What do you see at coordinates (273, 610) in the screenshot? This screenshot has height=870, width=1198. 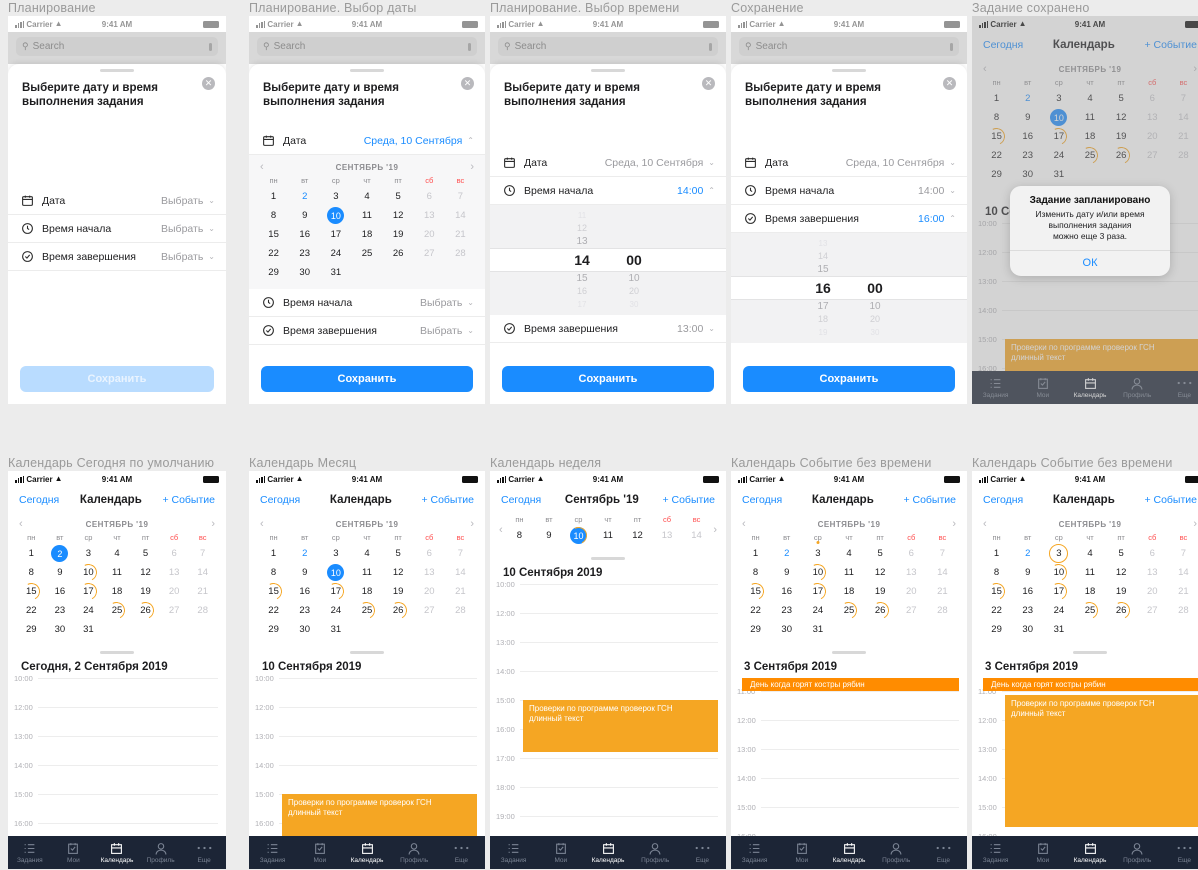 I see `day-cell: 22` at bounding box center [273, 610].